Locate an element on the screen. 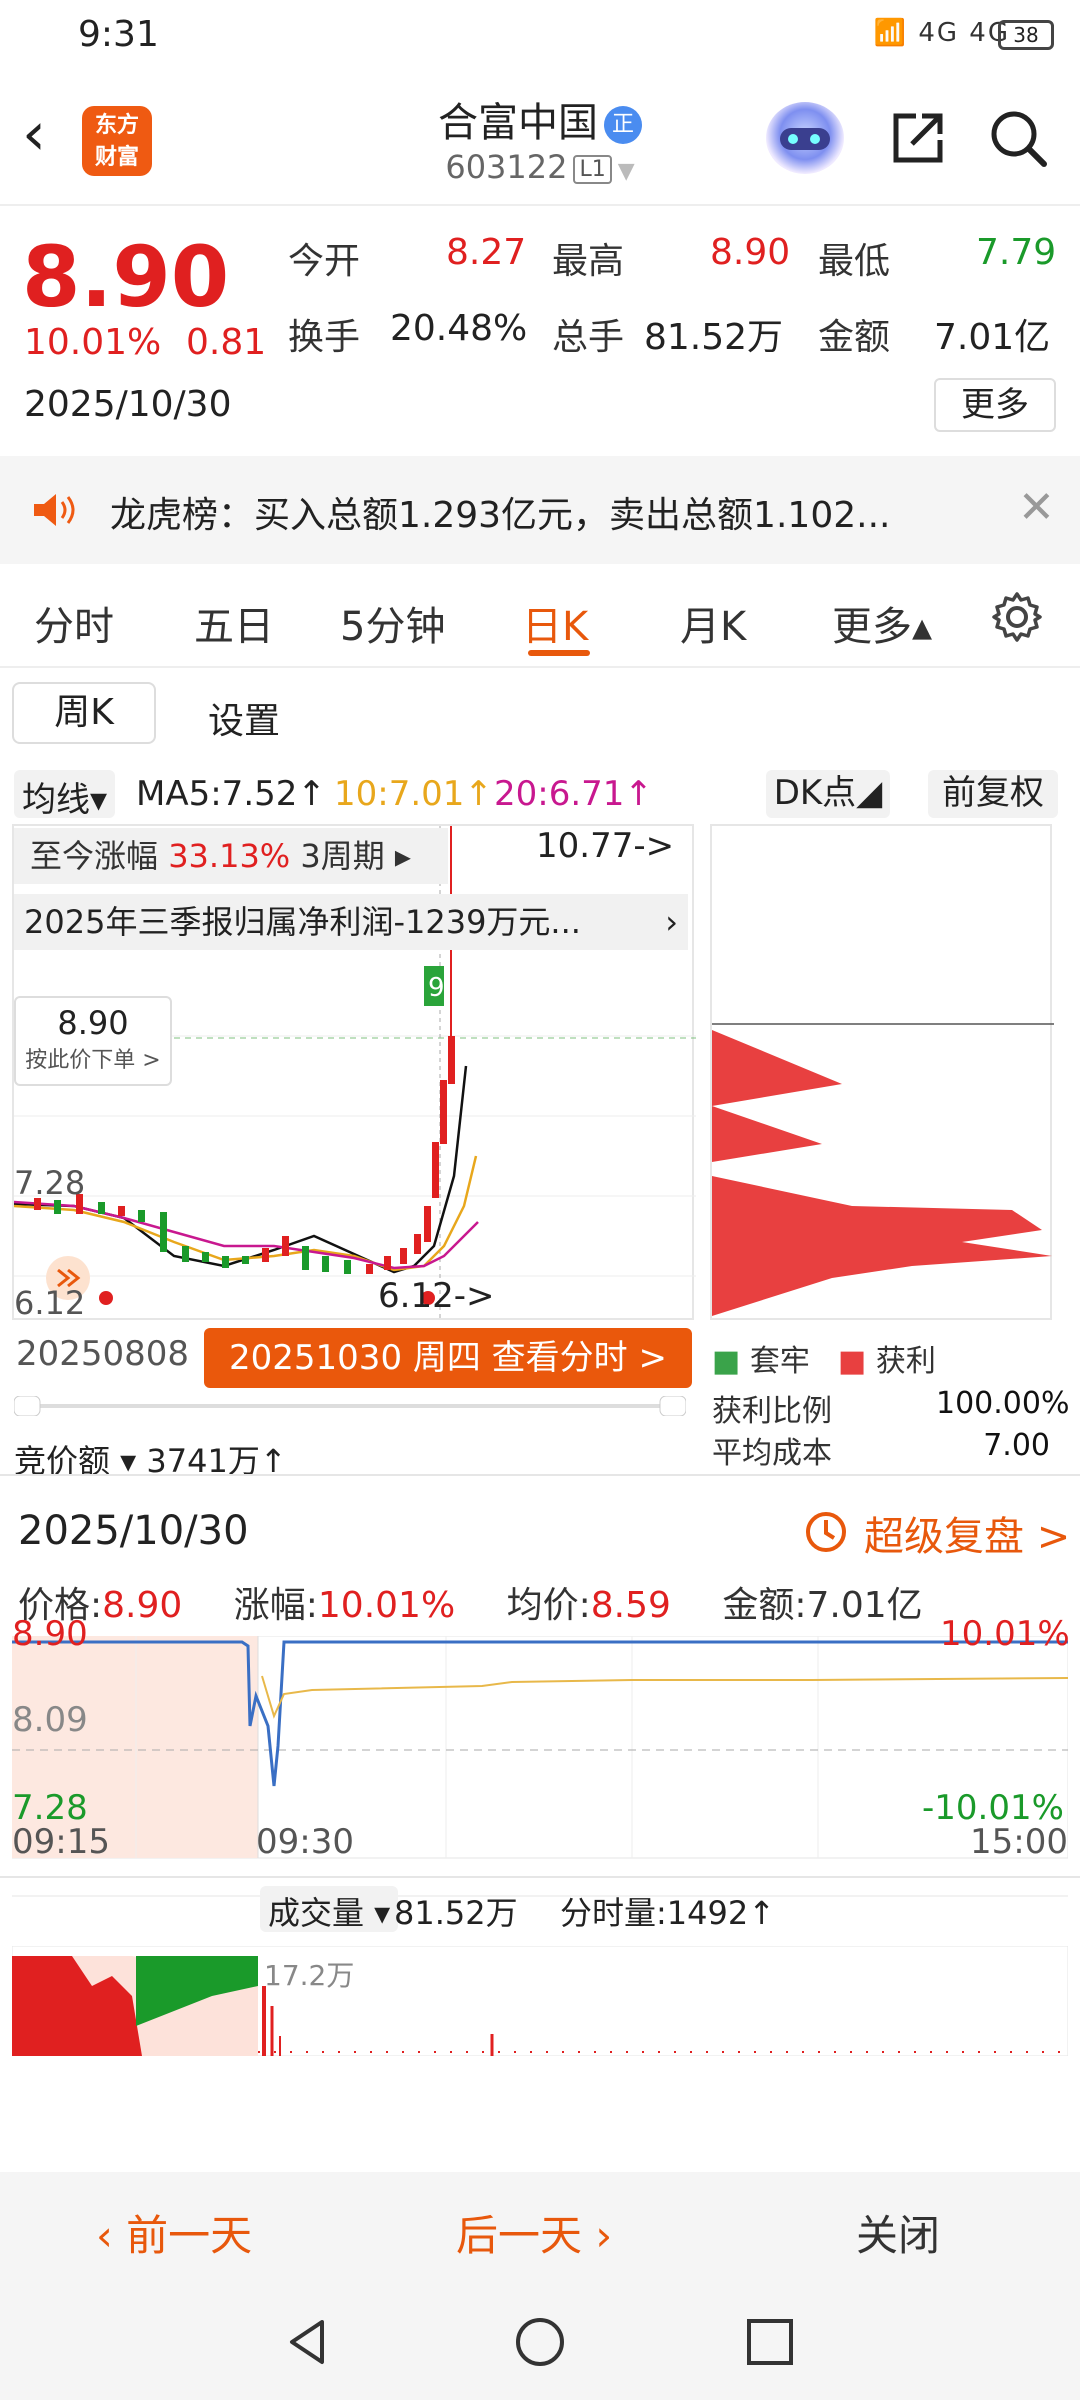 The width and height of the screenshot is (1080, 2400). td-9-text: 9 is located at coordinates (436, 988).